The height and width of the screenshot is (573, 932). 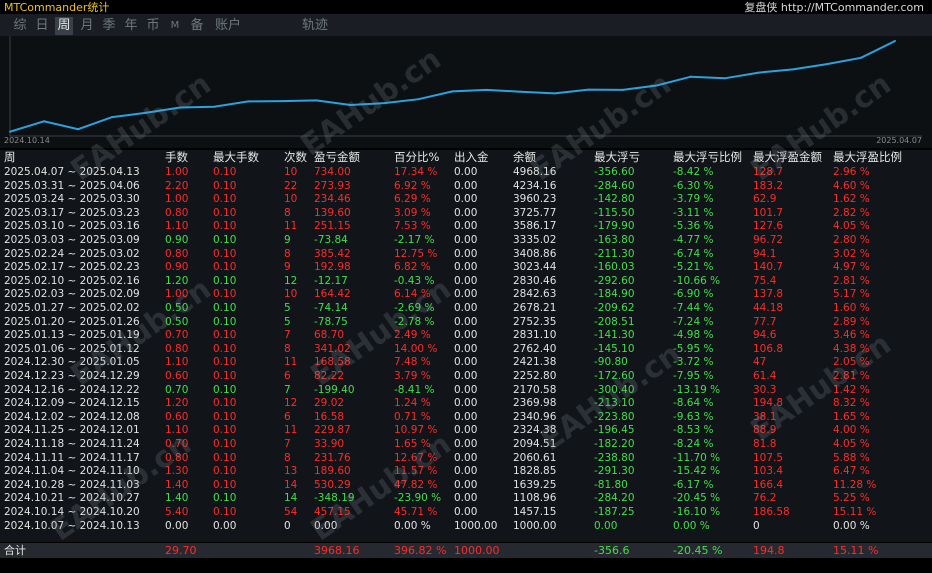 What do you see at coordinates (707, 157) in the screenshot?
I see `column-header-max-floating-loss-ratio: 最大浮亏比例` at bounding box center [707, 157].